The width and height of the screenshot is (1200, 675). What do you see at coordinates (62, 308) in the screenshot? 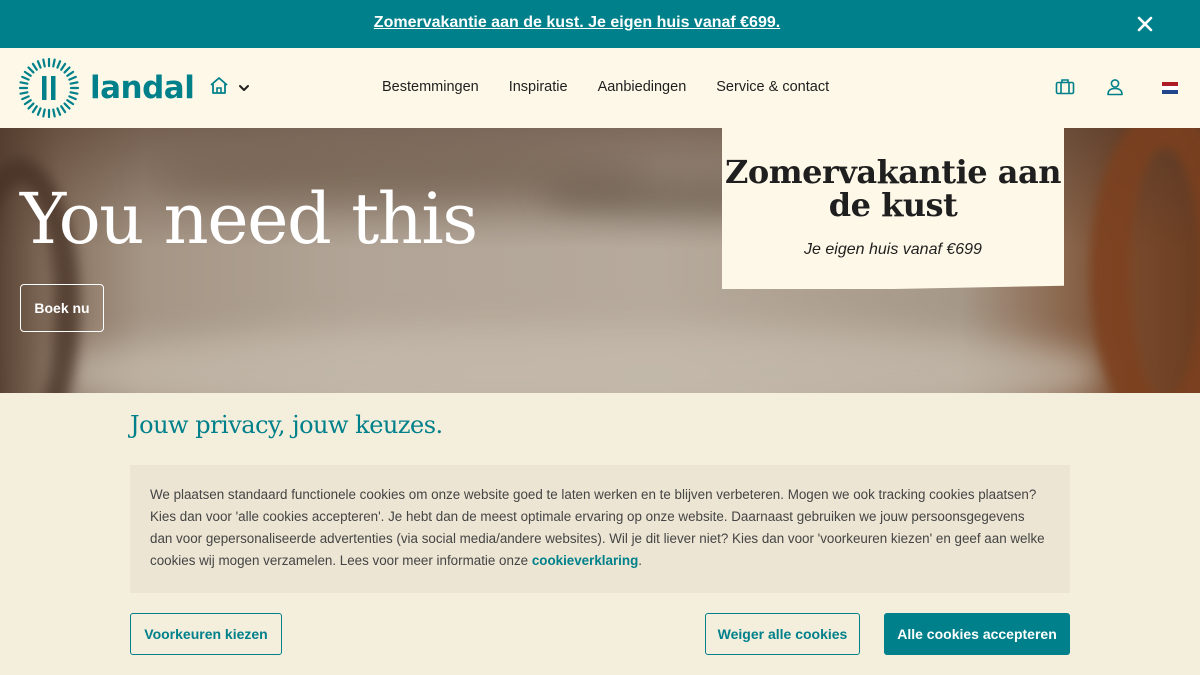
I see `book-now-button: Boek nu` at bounding box center [62, 308].